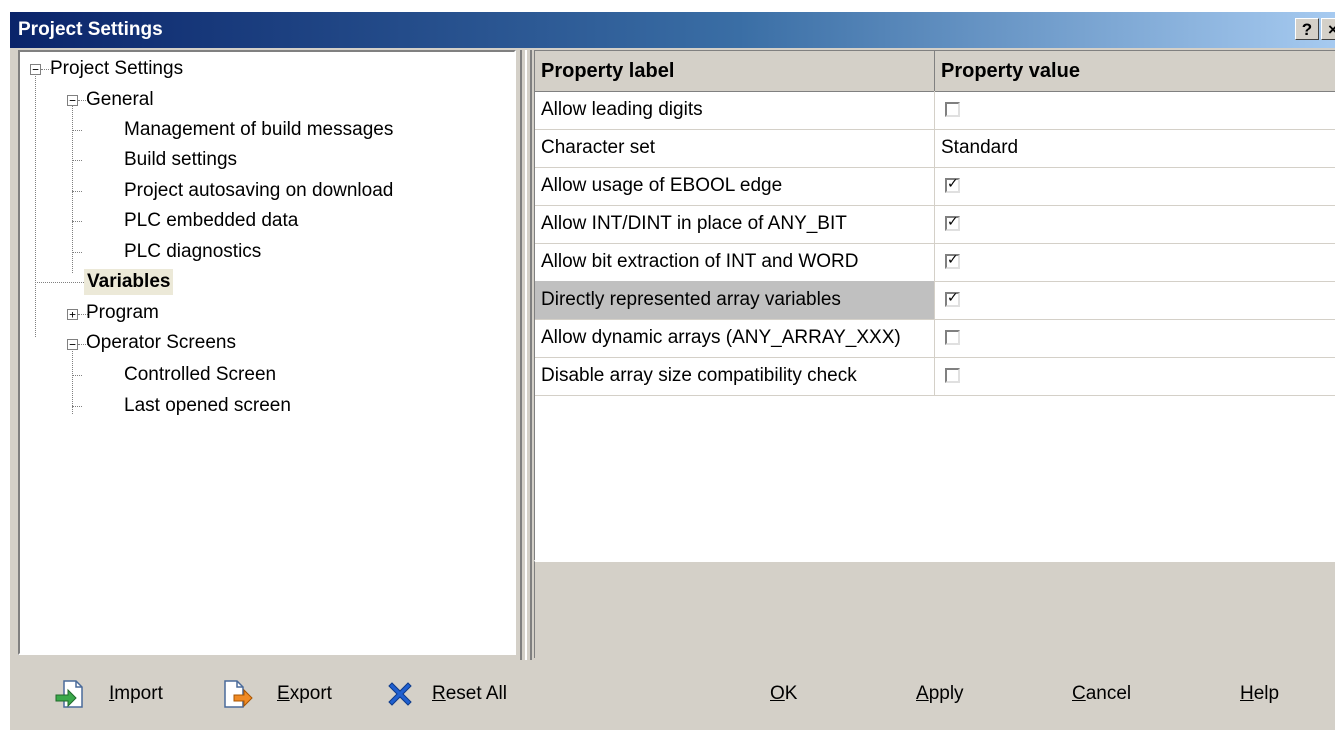  I want to click on property-row: Directly represented array variables ✓, so click(935, 300).